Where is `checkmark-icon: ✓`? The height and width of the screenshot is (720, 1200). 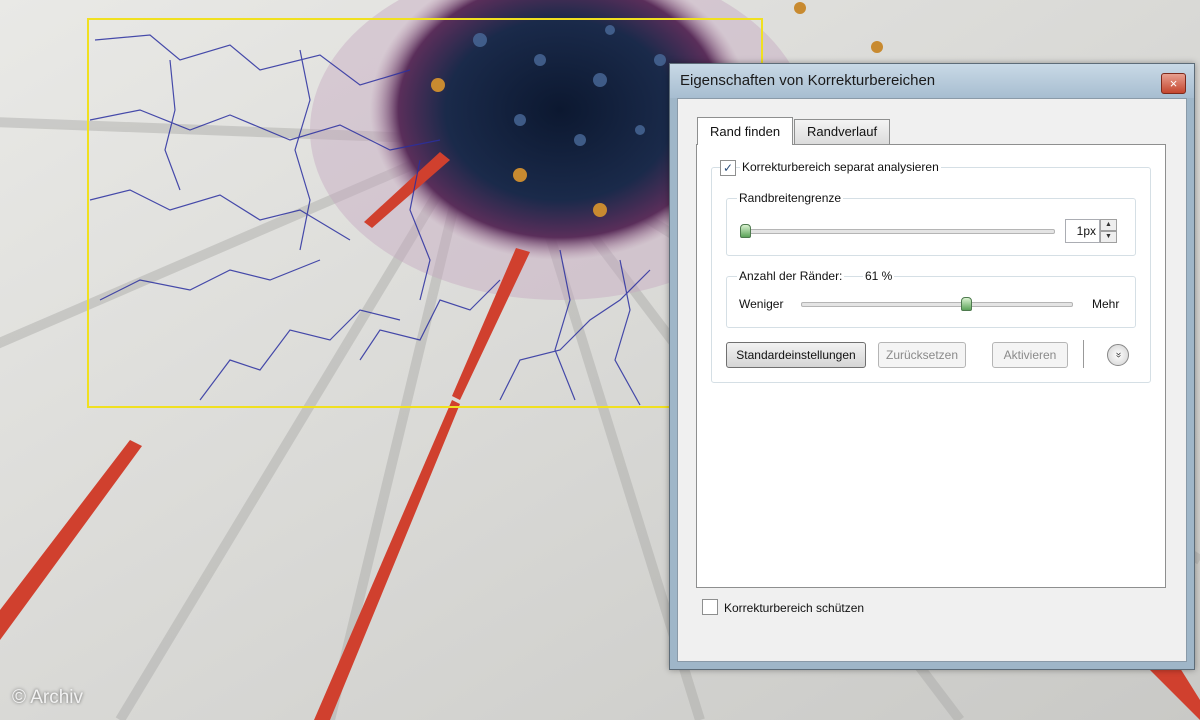 checkmark-icon: ✓ is located at coordinates (728, 168).